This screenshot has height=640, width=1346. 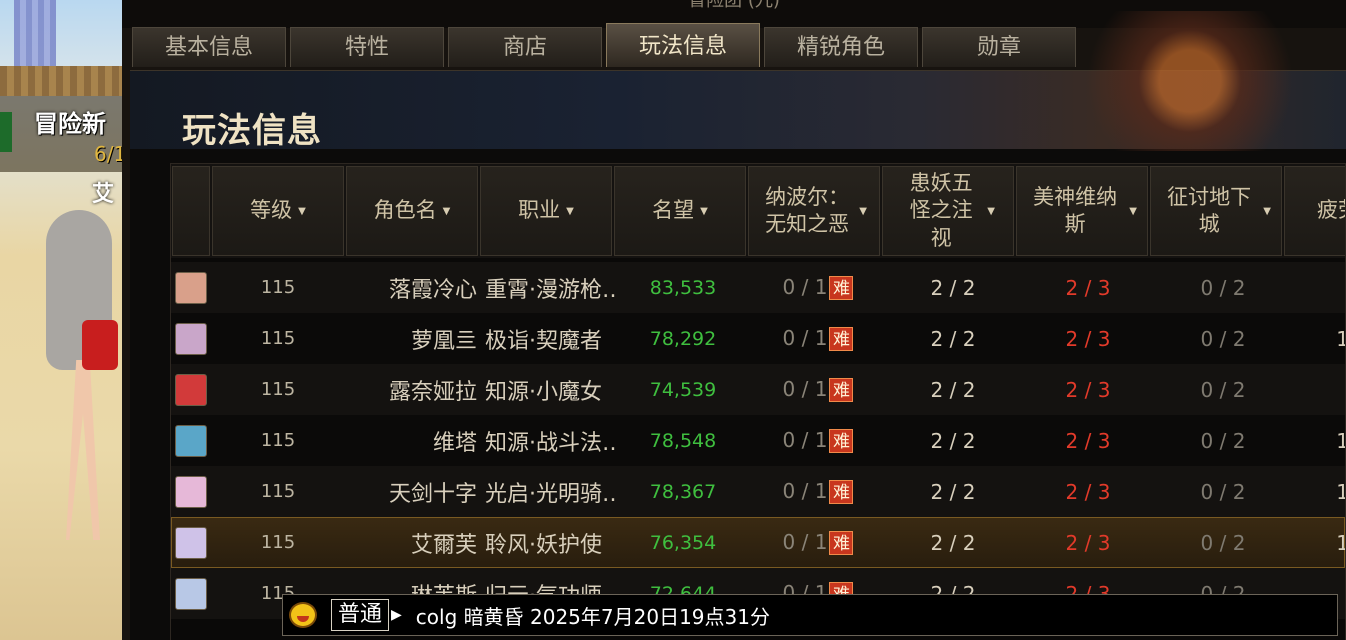 I want to click on tab-shop: 商店, so click(x=525, y=47).